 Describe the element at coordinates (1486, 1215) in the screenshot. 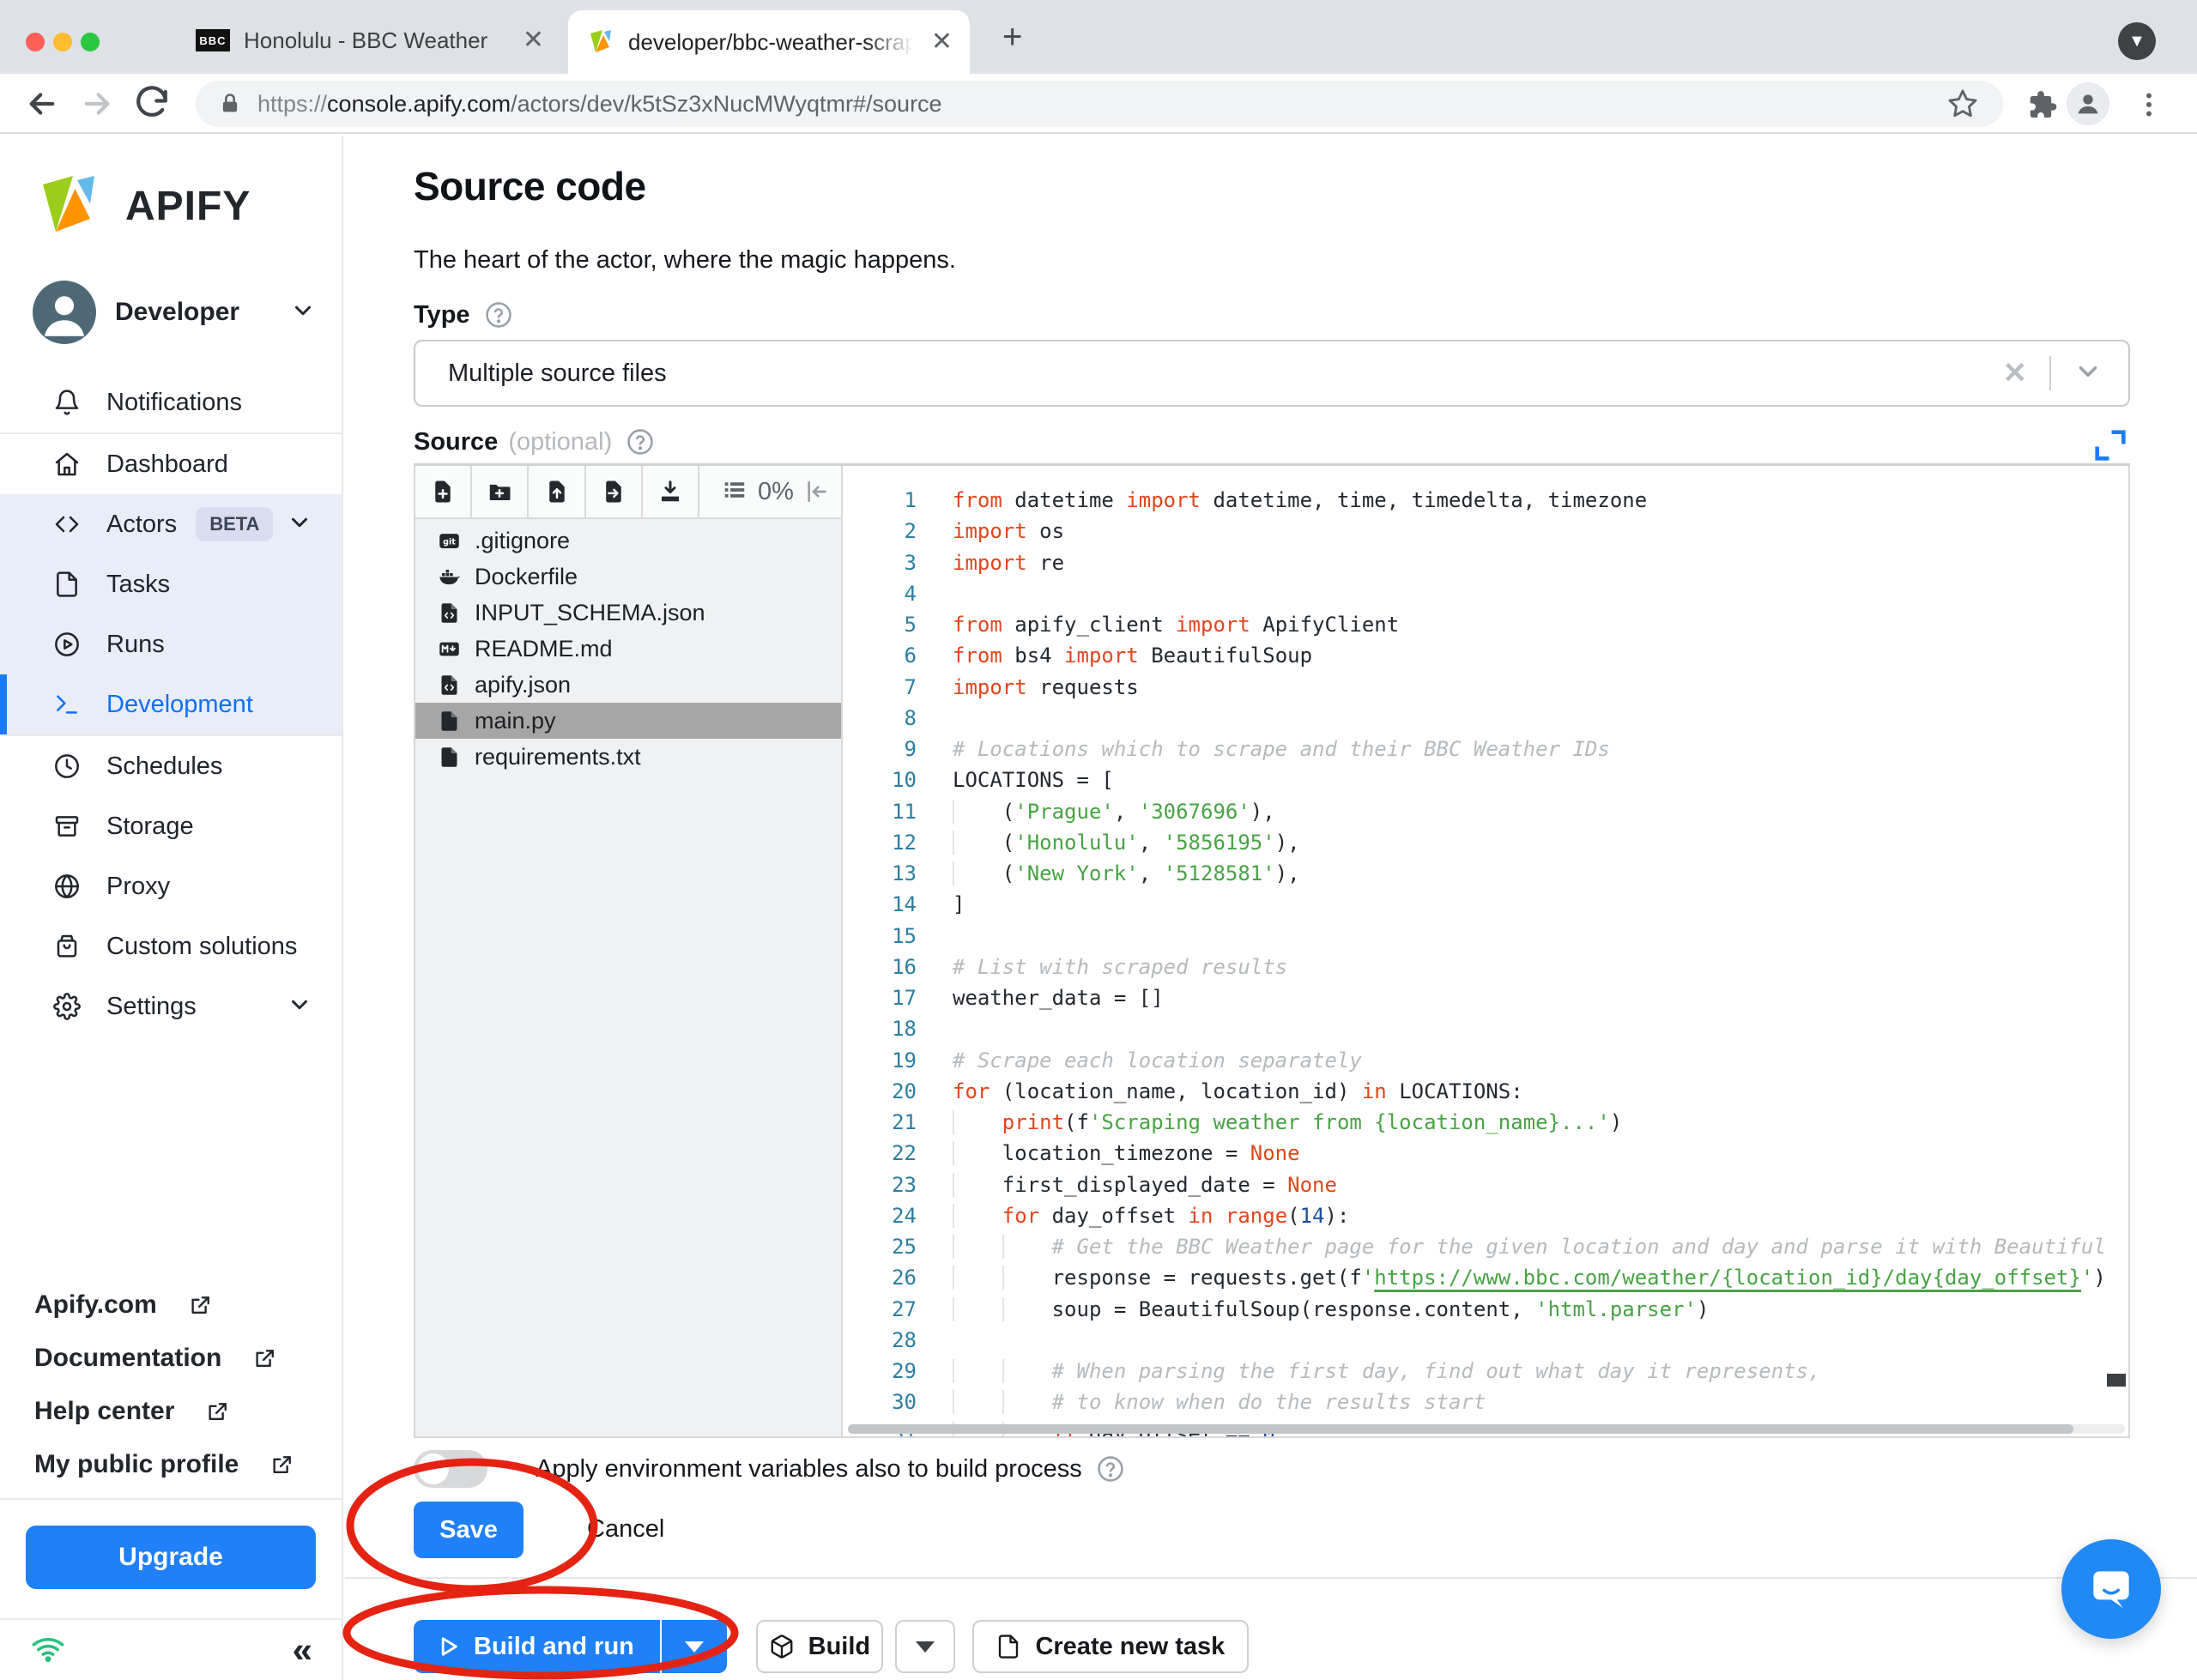

I see `code-line: 24 for day_offset in range(14):` at that location.